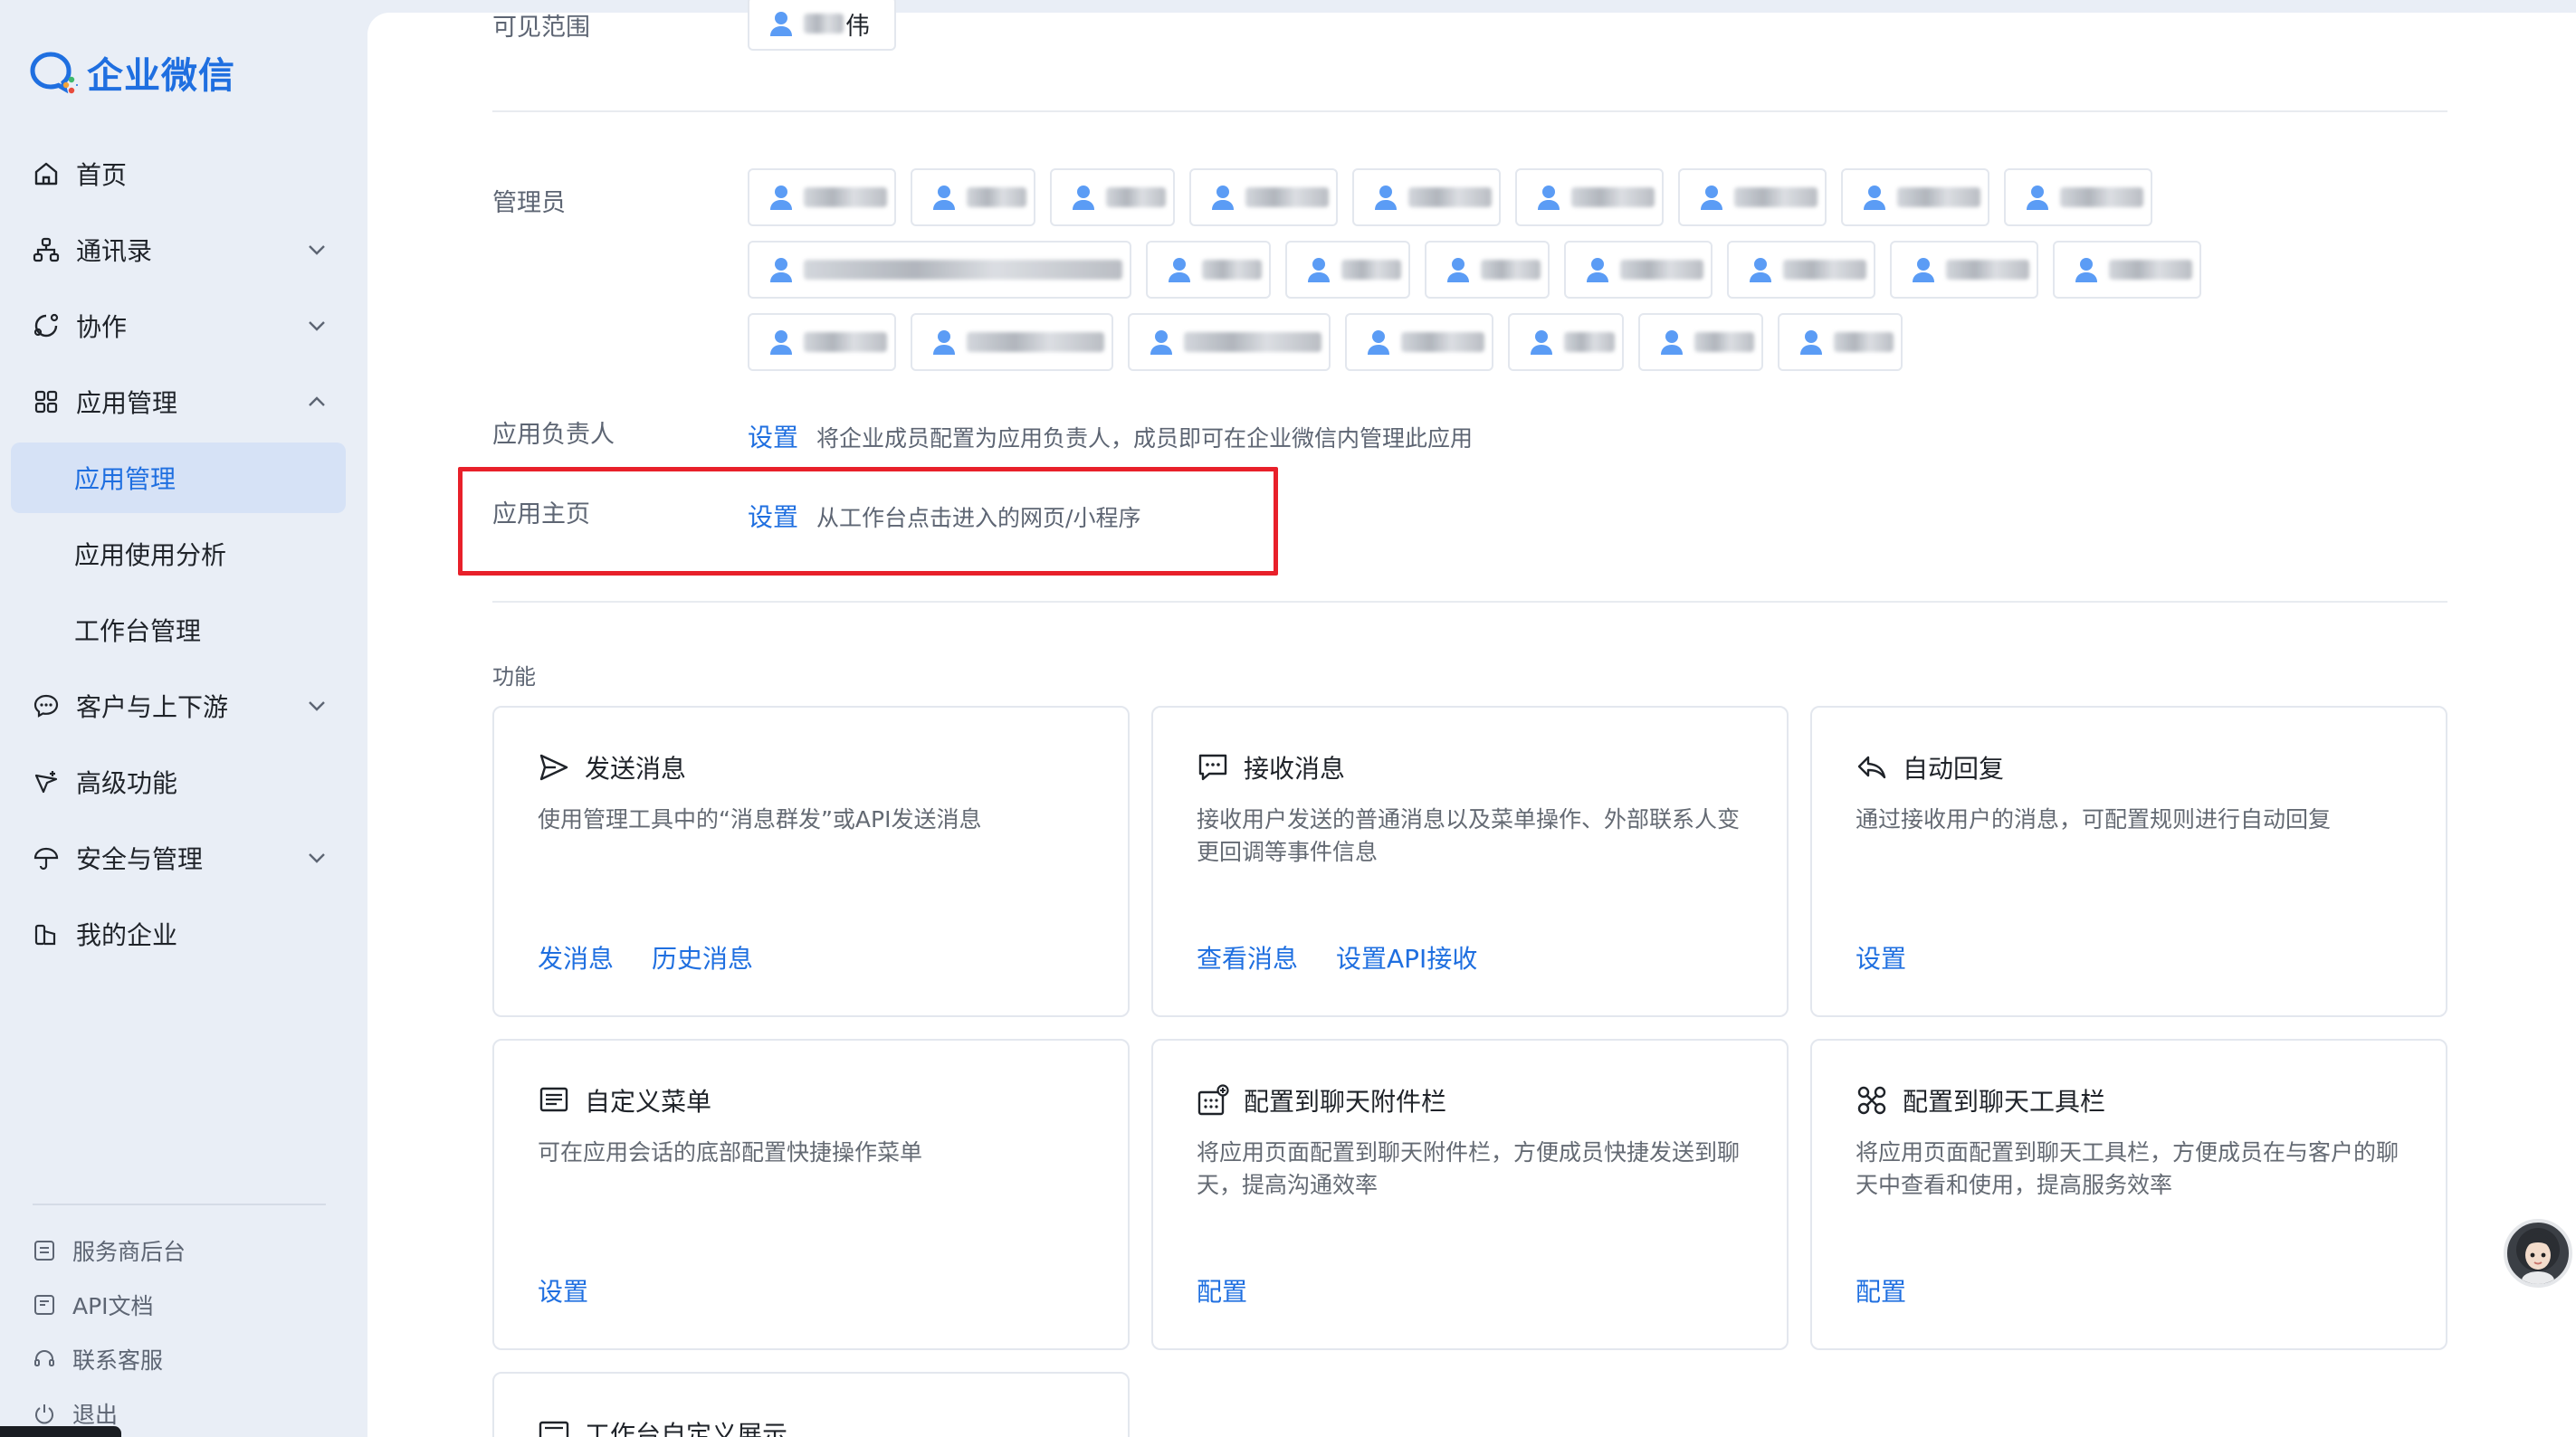  Describe the element at coordinates (54, 73) in the screenshot. I see `wecom-logo-icon` at that location.